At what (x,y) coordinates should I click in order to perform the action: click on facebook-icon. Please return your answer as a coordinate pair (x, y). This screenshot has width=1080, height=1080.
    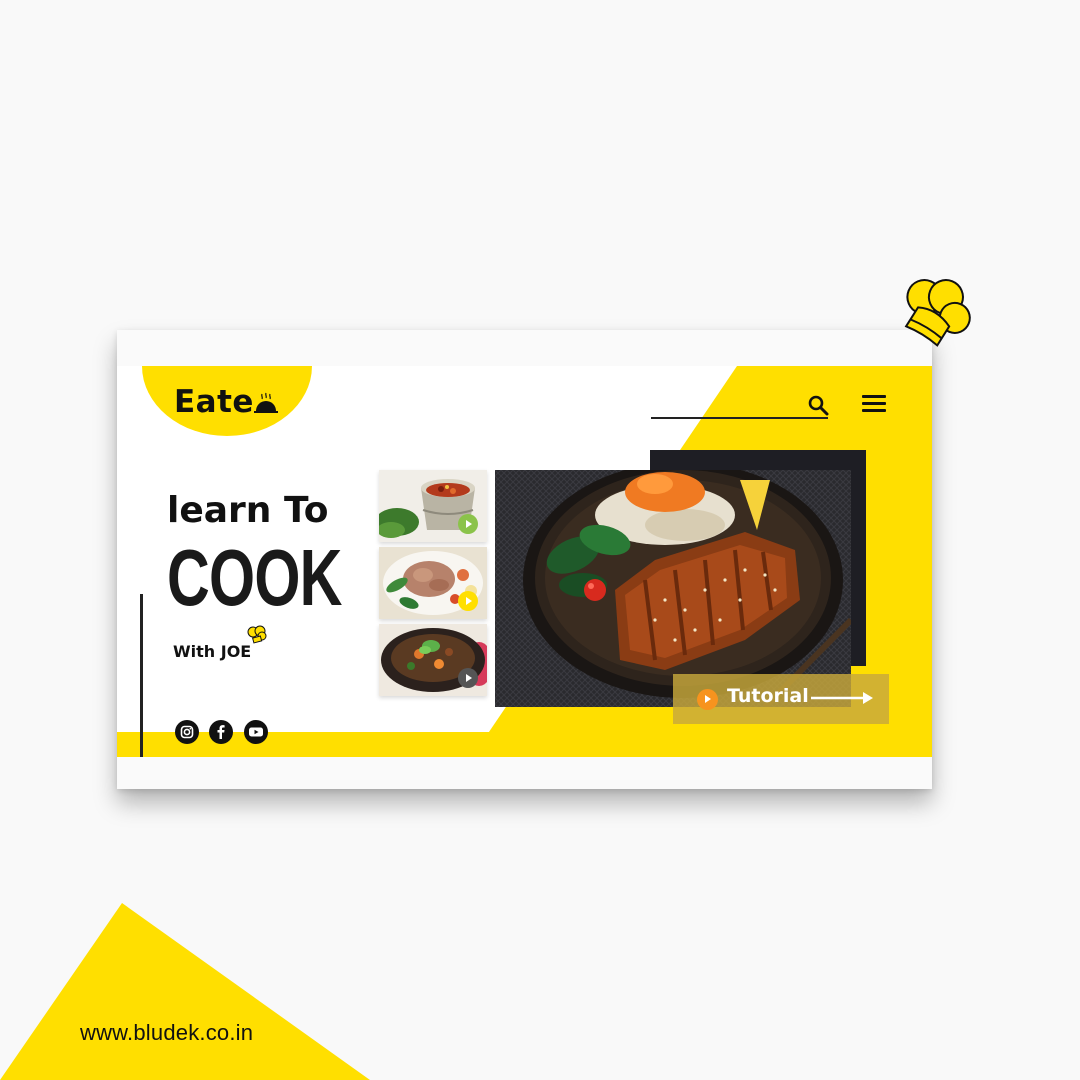
    Looking at the image, I should click on (221, 732).